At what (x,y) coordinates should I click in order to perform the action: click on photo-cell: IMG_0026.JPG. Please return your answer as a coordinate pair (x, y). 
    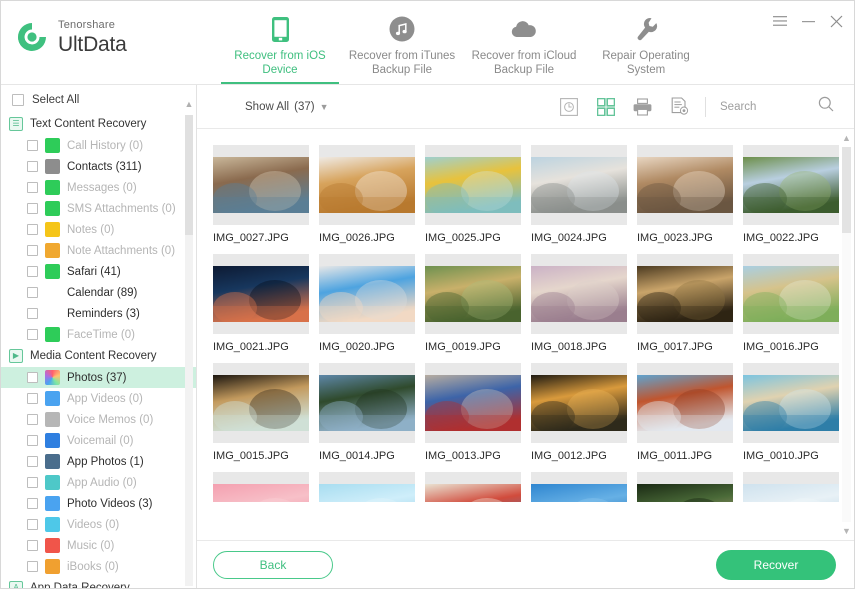
    Looking at the image, I should click on (366, 193).